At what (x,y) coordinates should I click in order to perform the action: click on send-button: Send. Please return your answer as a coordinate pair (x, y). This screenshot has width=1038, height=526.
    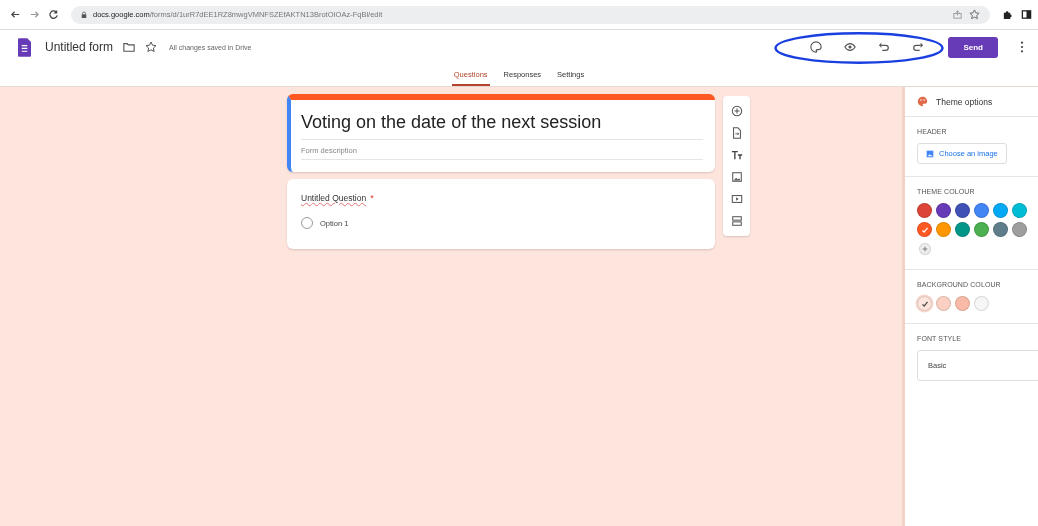
    Looking at the image, I should click on (973, 47).